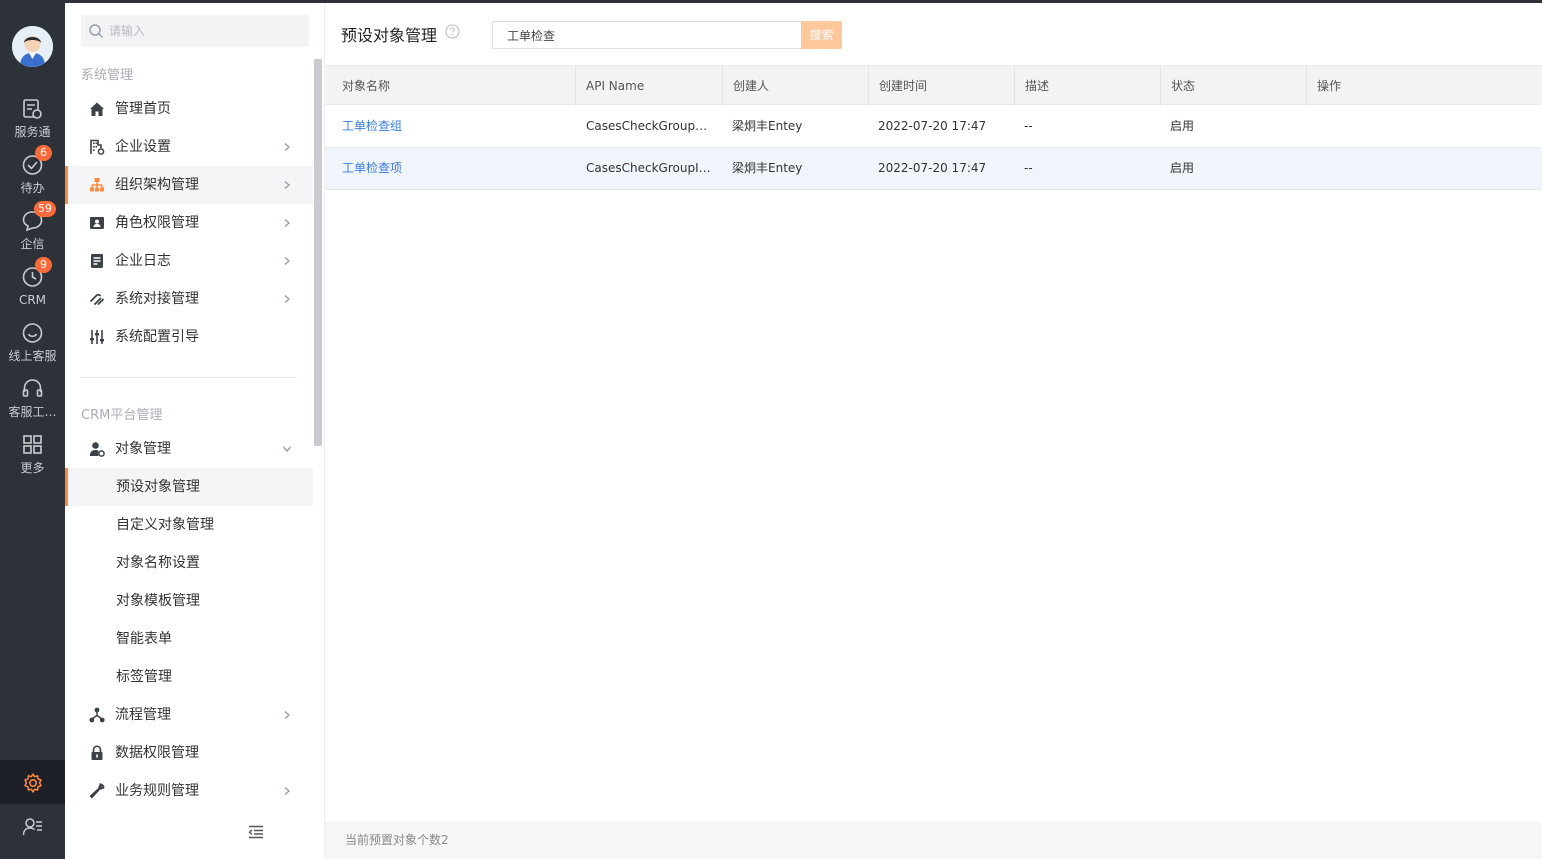 The height and width of the screenshot is (859, 1542). I want to click on sub-item-tags: 标签管理, so click(189, 677).